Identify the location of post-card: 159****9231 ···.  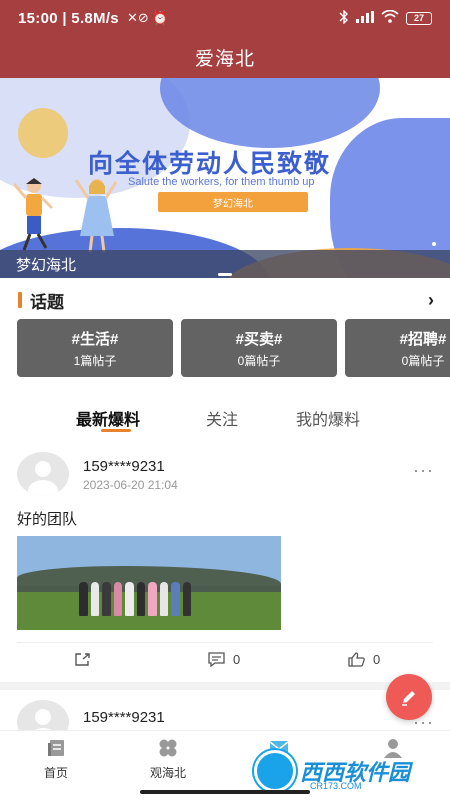
(225, 722).